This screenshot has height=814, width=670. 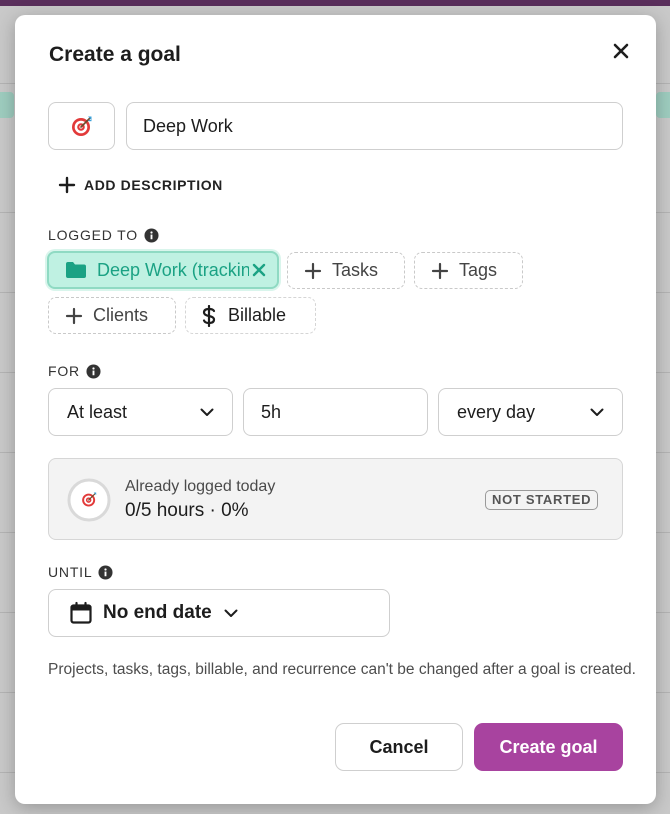 I want to click on logged-to-label-text: LOGGED TO, so click(x=93, y=235).